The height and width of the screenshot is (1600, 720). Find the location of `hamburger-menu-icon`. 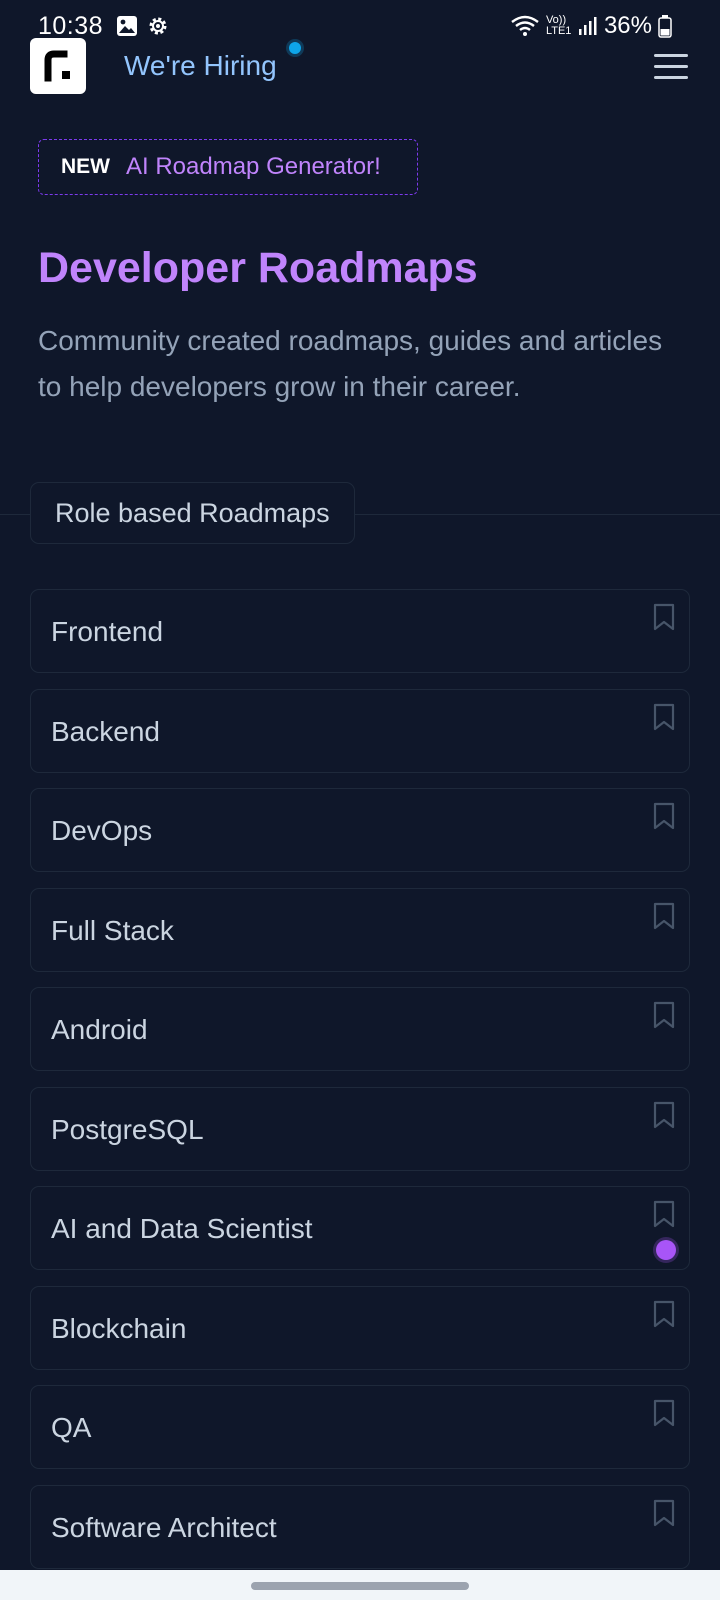

hamburger-menu-icon is located at coordinates (671, 67).